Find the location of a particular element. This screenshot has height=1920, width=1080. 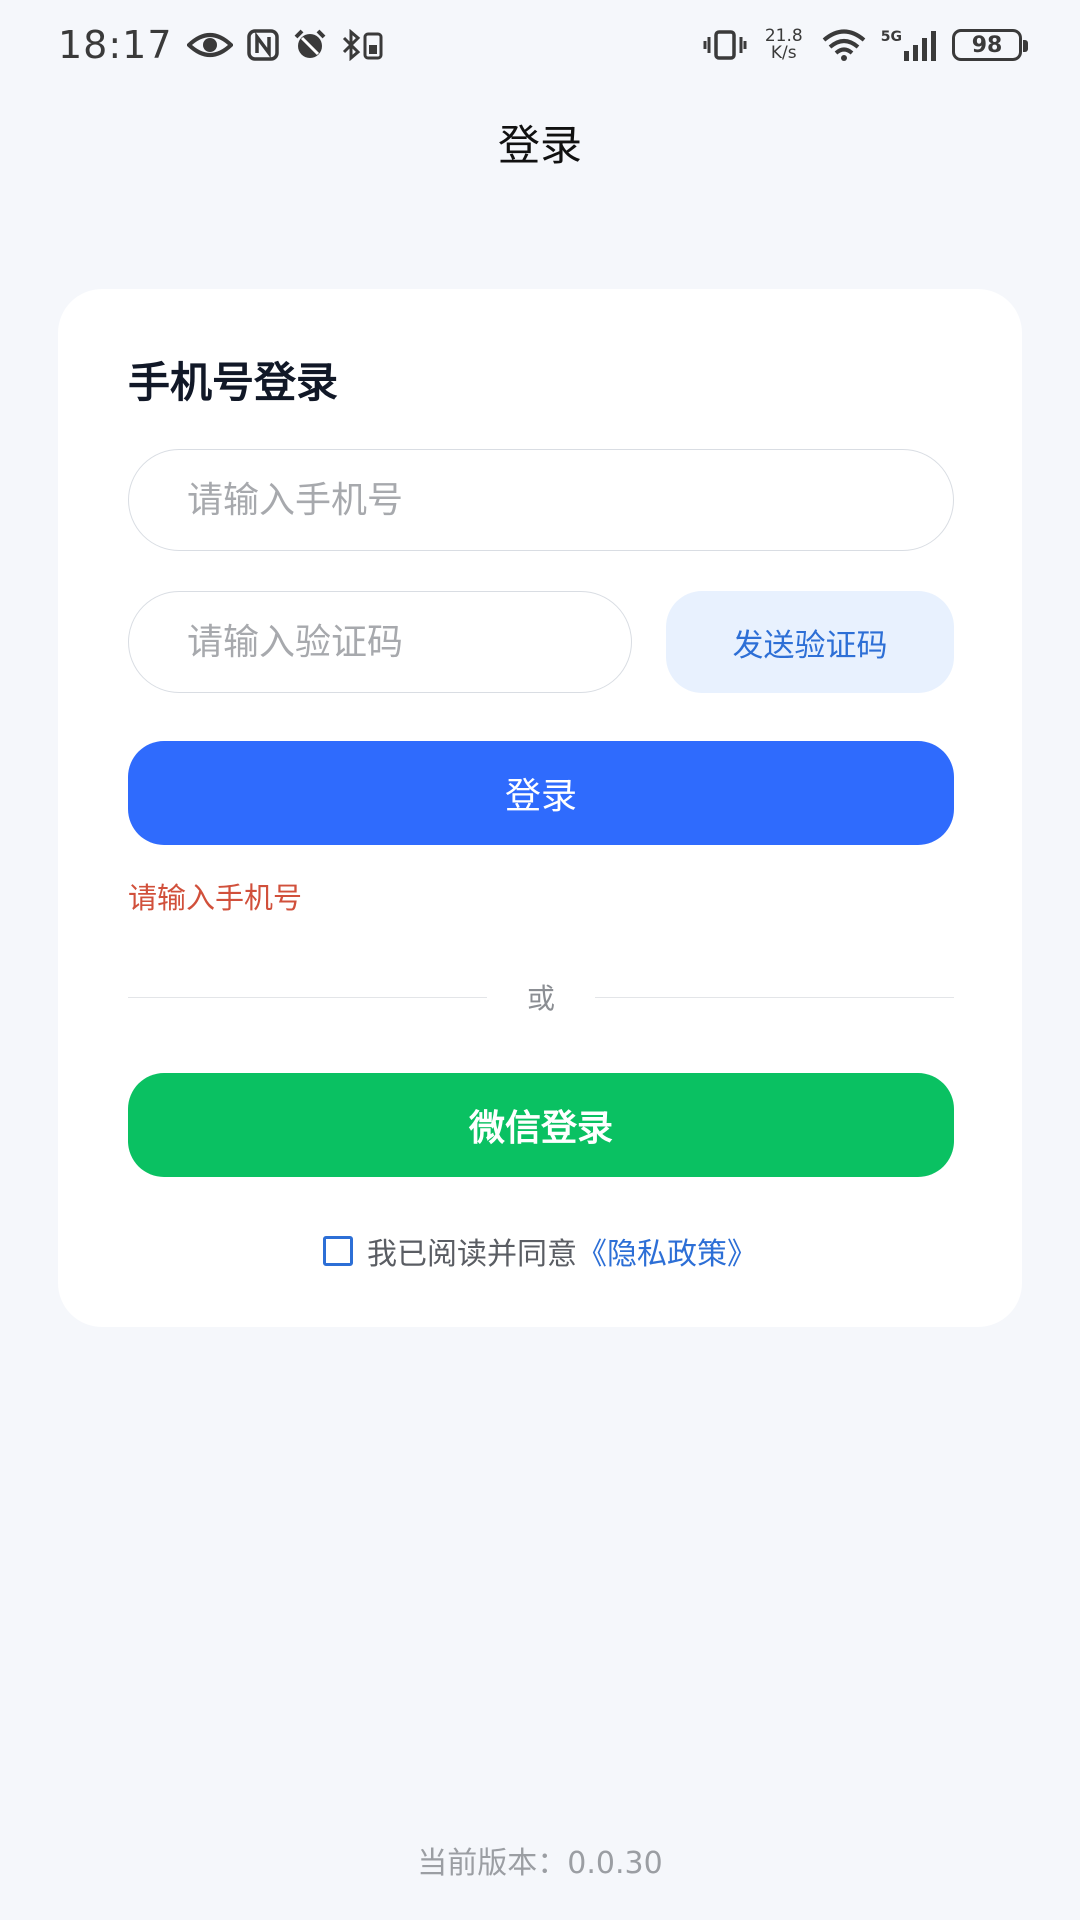

card-title: 手机号登录 is located at coordinates (233, 382).